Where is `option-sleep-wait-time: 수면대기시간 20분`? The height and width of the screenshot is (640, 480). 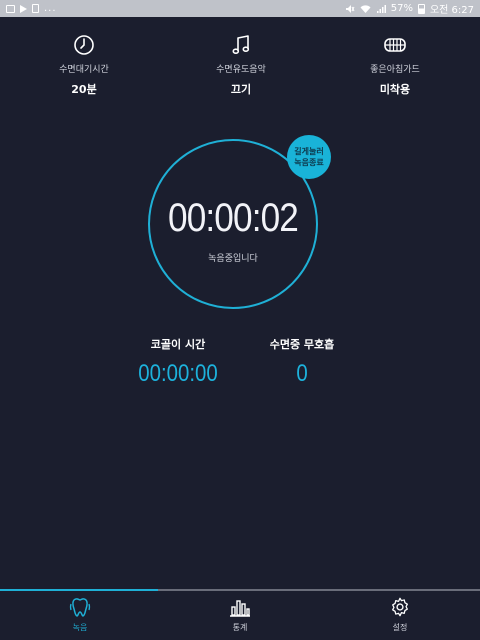
option-sleep-wait-time: 수면대기시간 20분 is located at coordinates (84, 65).